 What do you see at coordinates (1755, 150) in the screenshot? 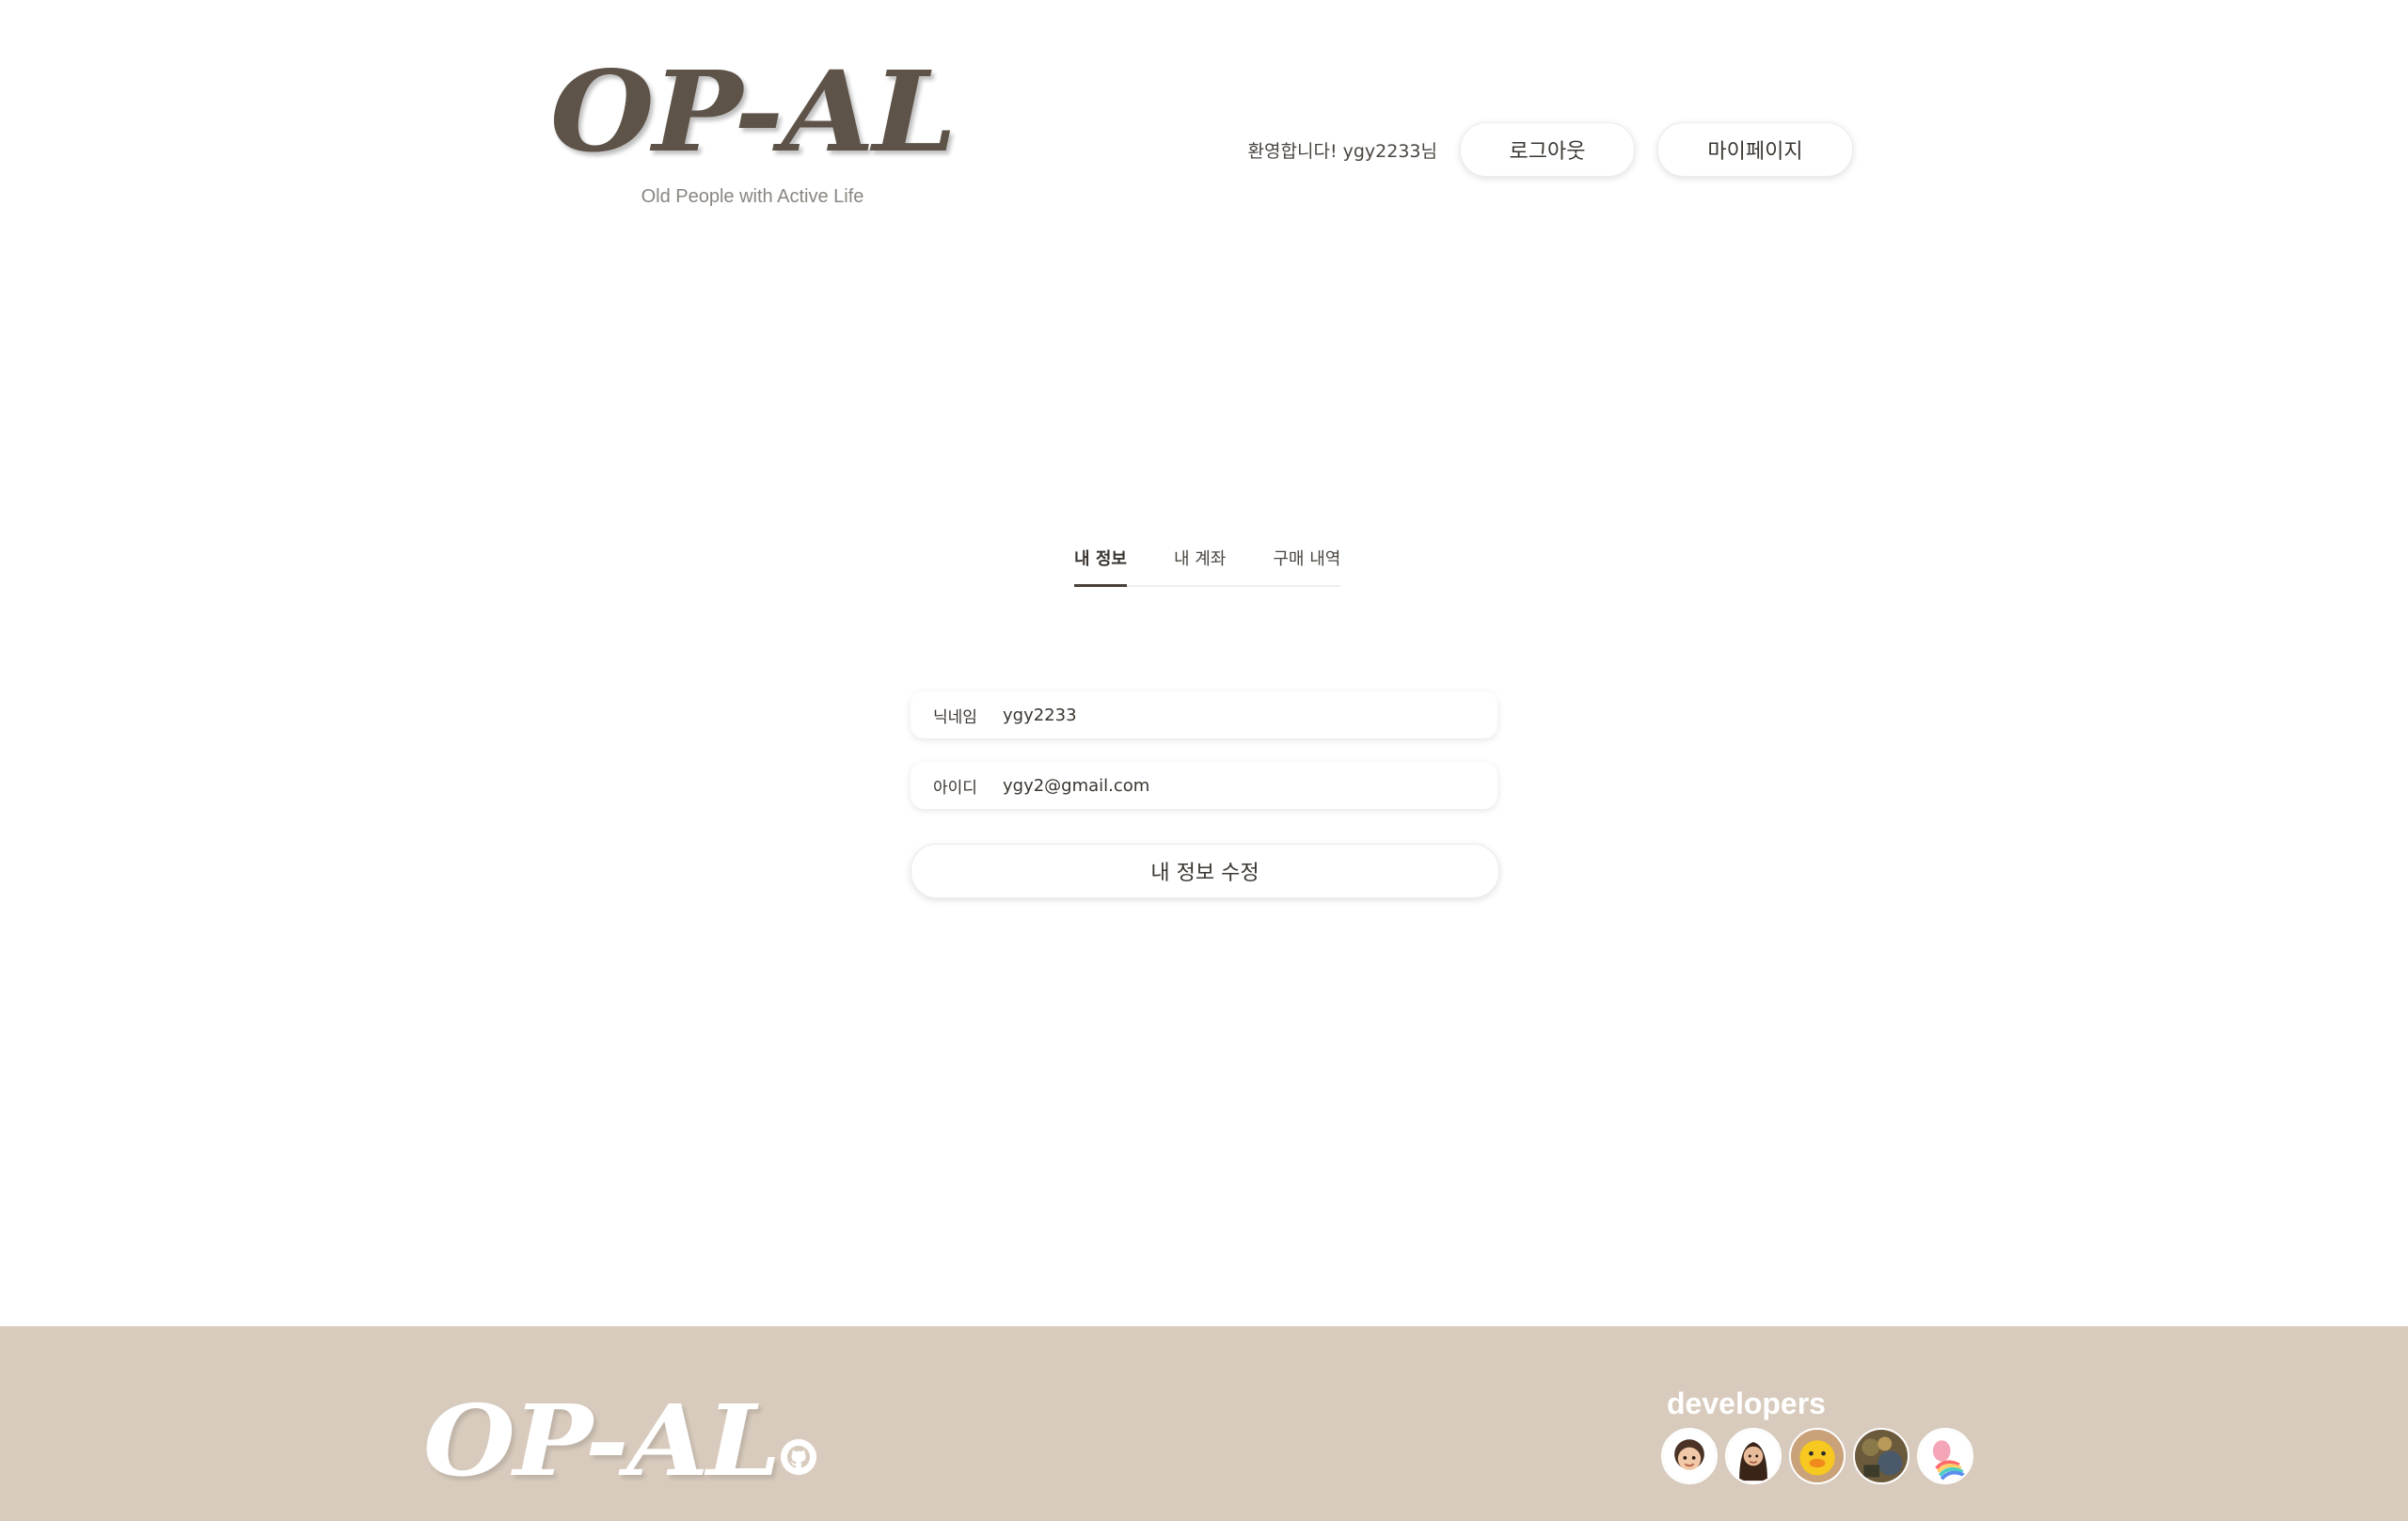
I see `mypage-button: 마이페이지` at bounding box center [1755, 150].